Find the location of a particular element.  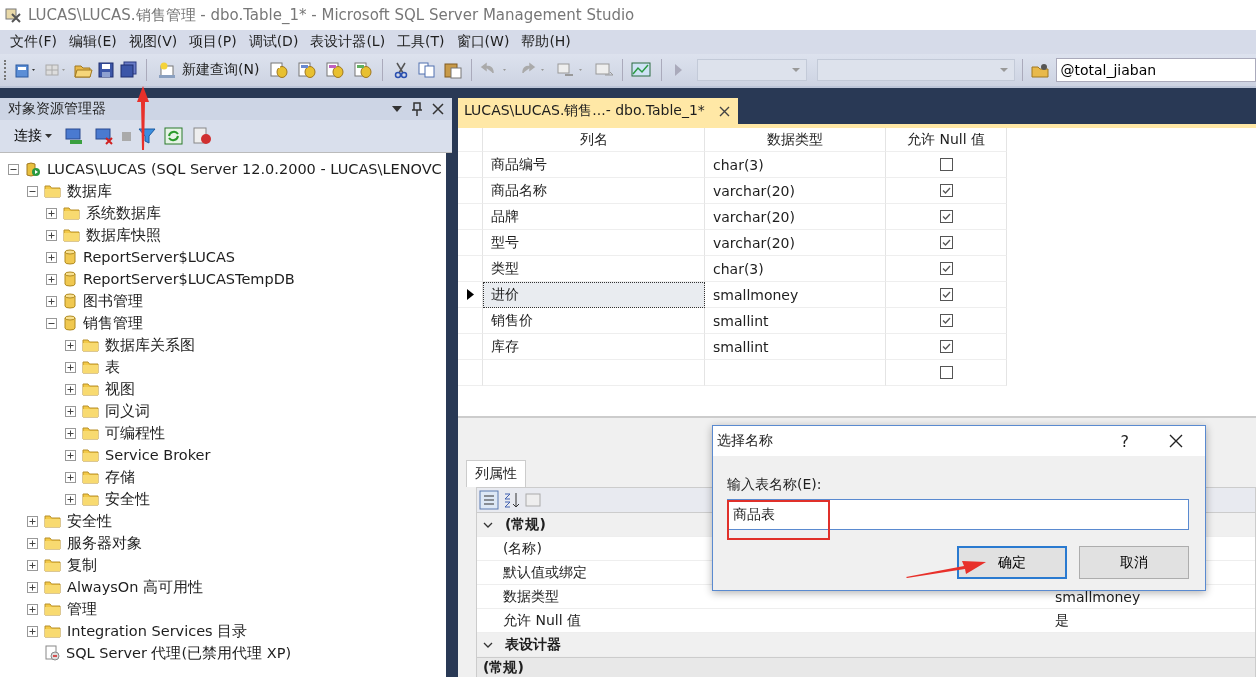

tree-item: AlwaysOn 高可用性 is located at coordinates (135, 587).